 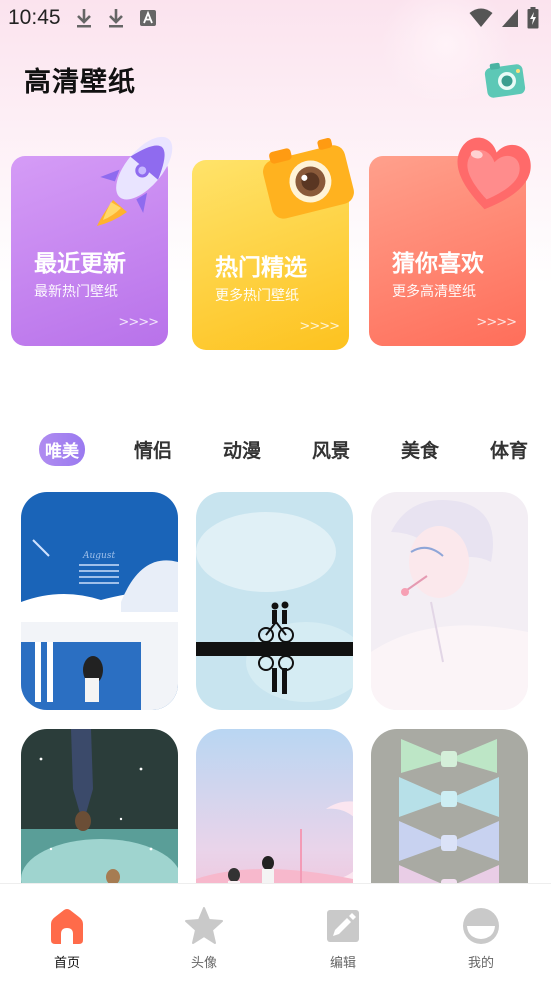 I want to click on tab-couple: 情侣, so click(x=153, y=449).